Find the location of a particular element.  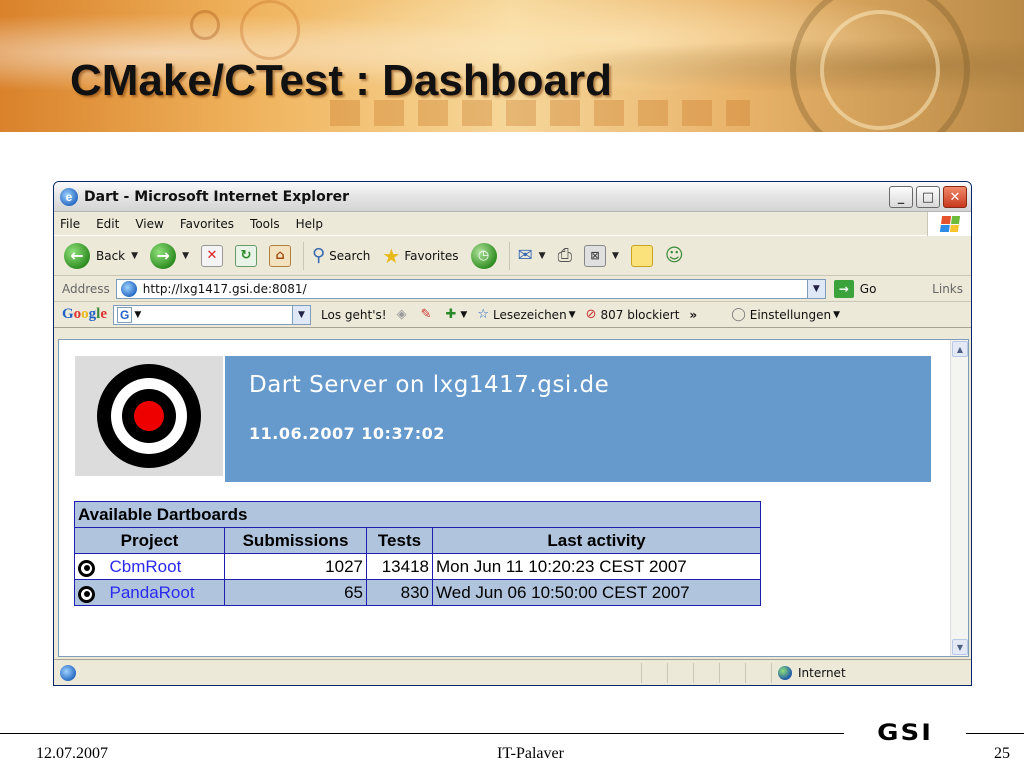

refresh-icon: ↻ is located at coordinates (245, 255).